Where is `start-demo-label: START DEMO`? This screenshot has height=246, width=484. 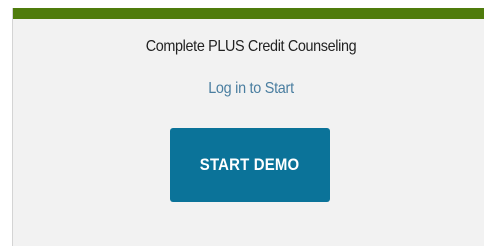 start-demo-label: START DEMO is located at coordinates (250, 164).